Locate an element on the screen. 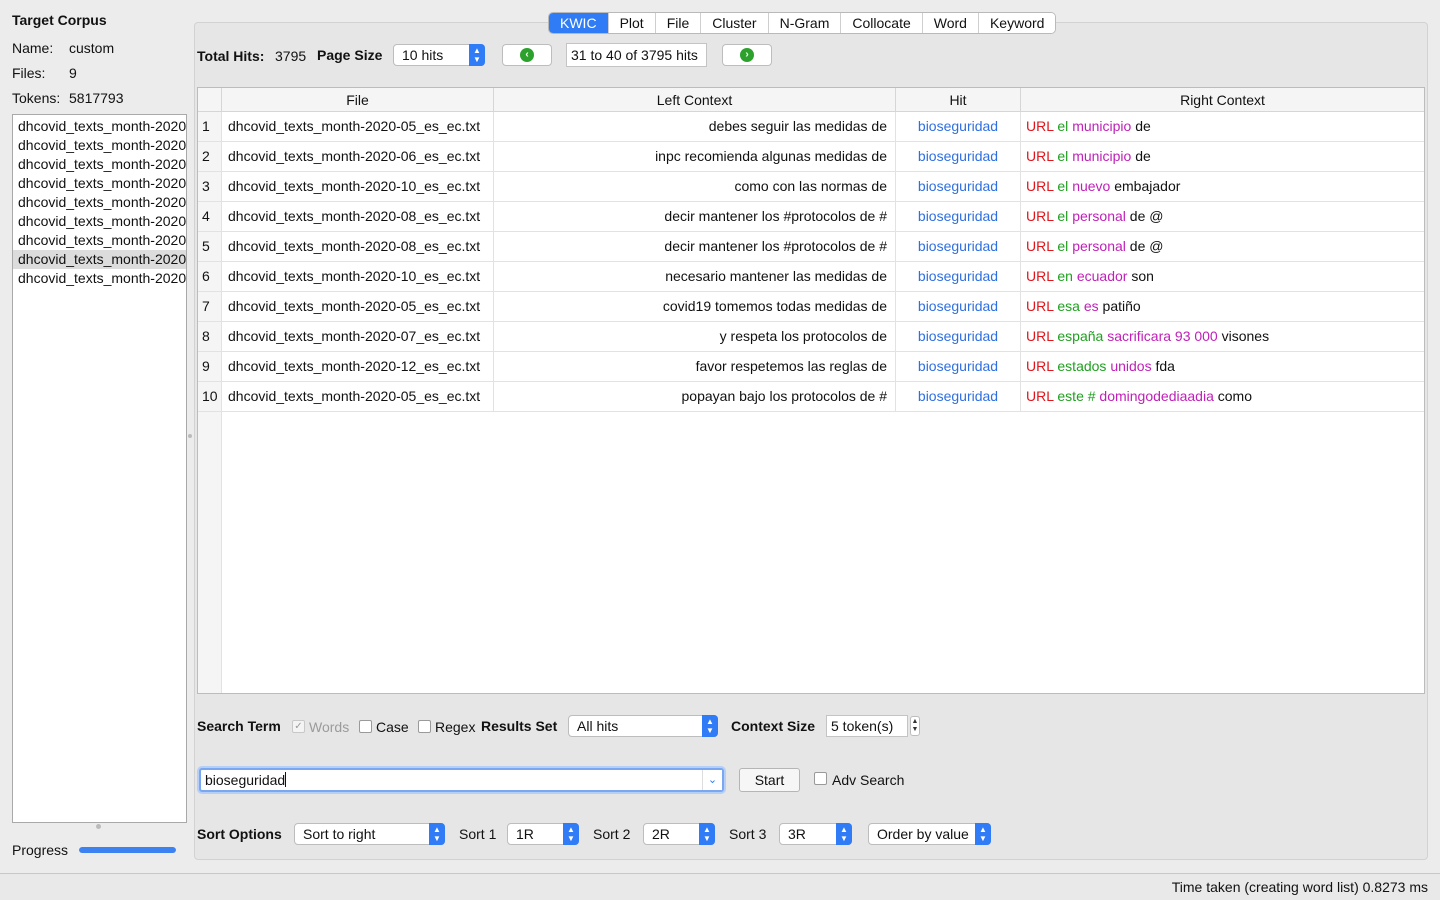 Image resolution: width=1440 pixels, height=900 pixels. sort-mode-select: Sort to right ▲ ▼ is located at coordinates (369, 834).